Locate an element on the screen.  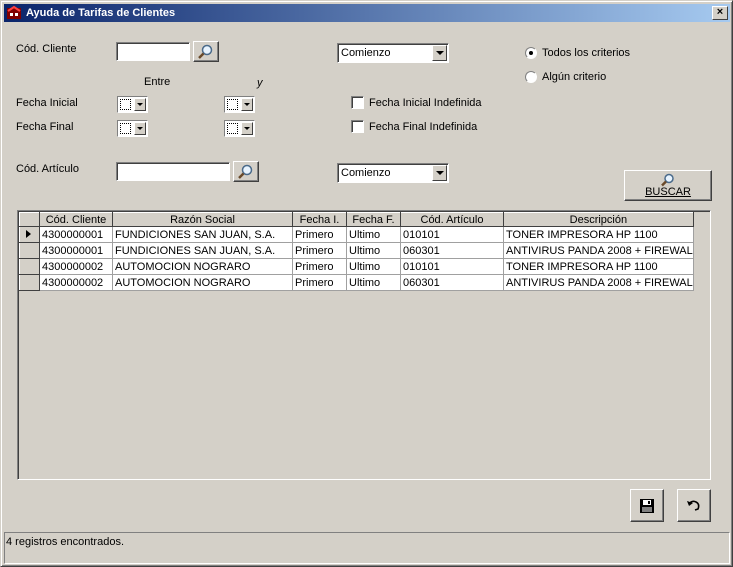
window-title: Ayuda de Tarifas de Clientes is located at coordinates (101, 13).